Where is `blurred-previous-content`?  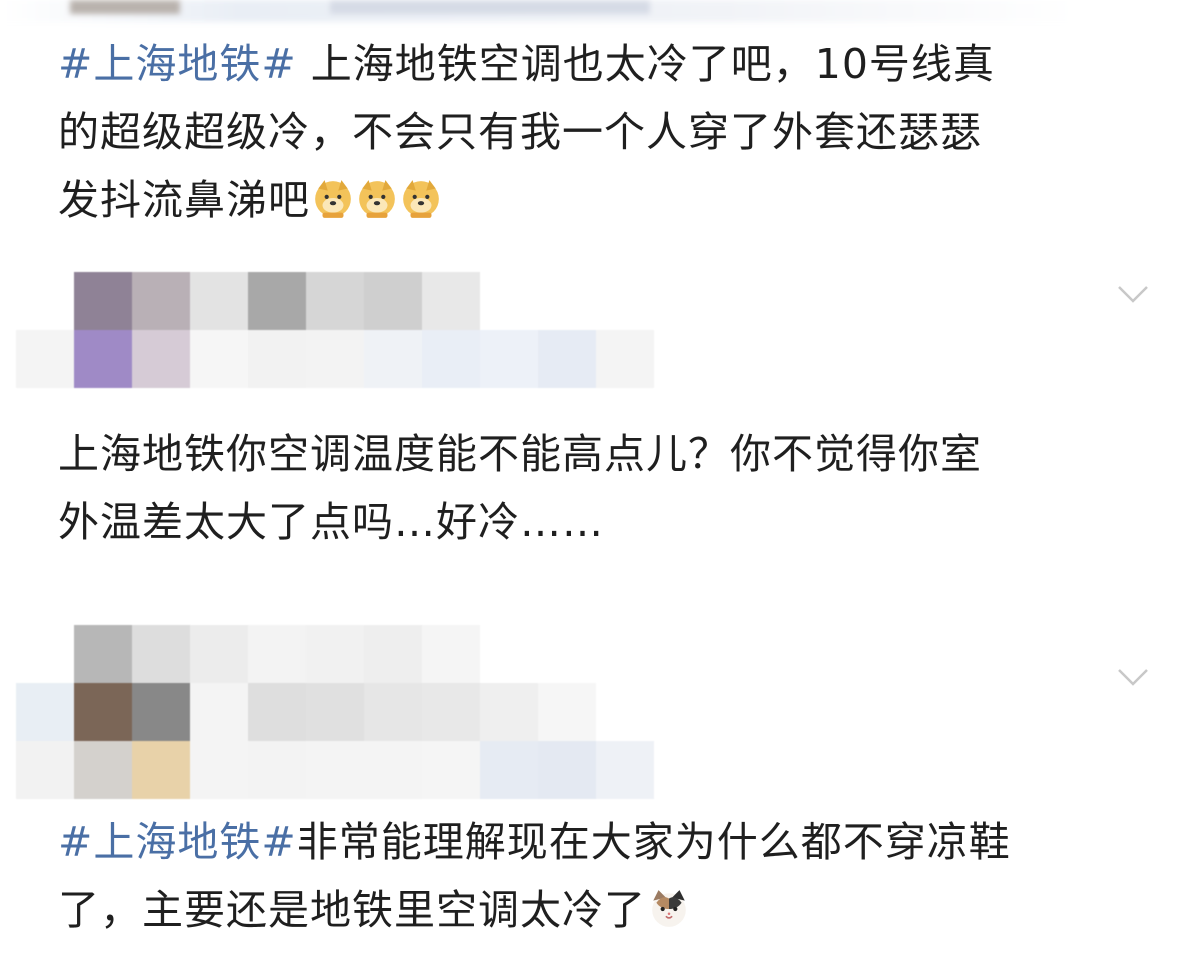 blurred-previous-content is located at coordinates (600, 11).